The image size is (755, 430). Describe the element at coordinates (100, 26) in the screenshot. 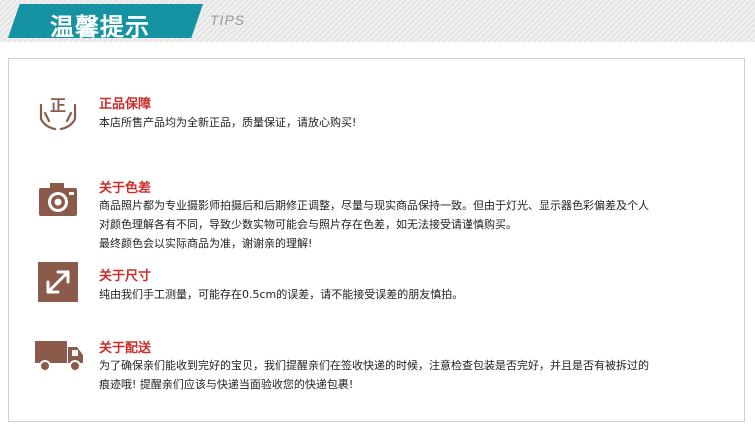

I see `page-title: 温馨提示` at that location.